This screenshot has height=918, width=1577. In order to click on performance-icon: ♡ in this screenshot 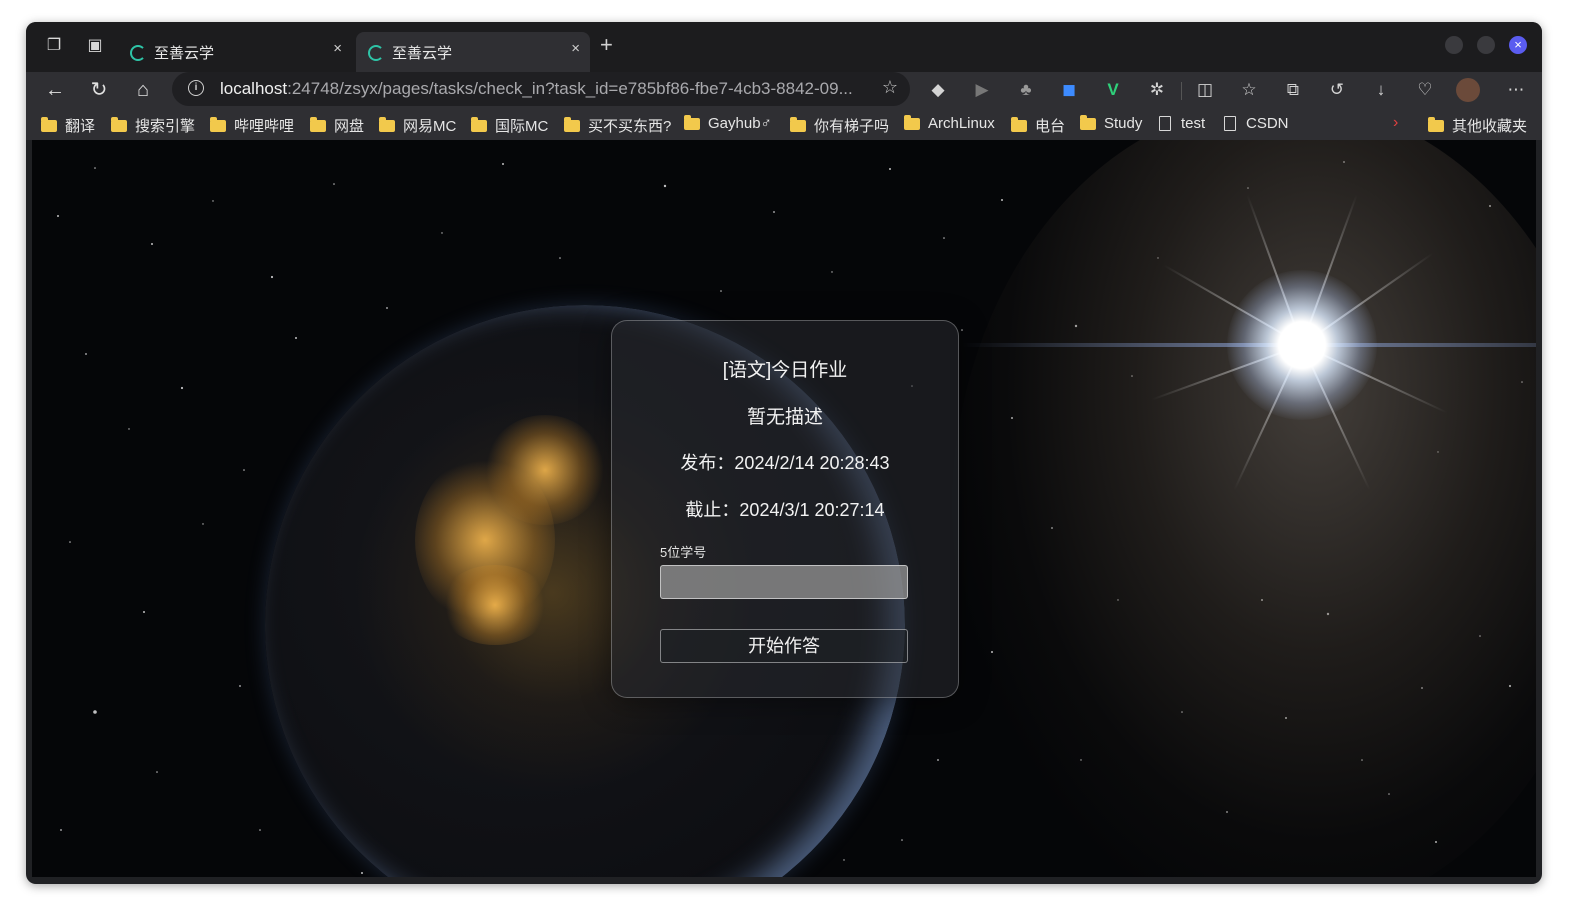, I will do `click(1425, 90)`.